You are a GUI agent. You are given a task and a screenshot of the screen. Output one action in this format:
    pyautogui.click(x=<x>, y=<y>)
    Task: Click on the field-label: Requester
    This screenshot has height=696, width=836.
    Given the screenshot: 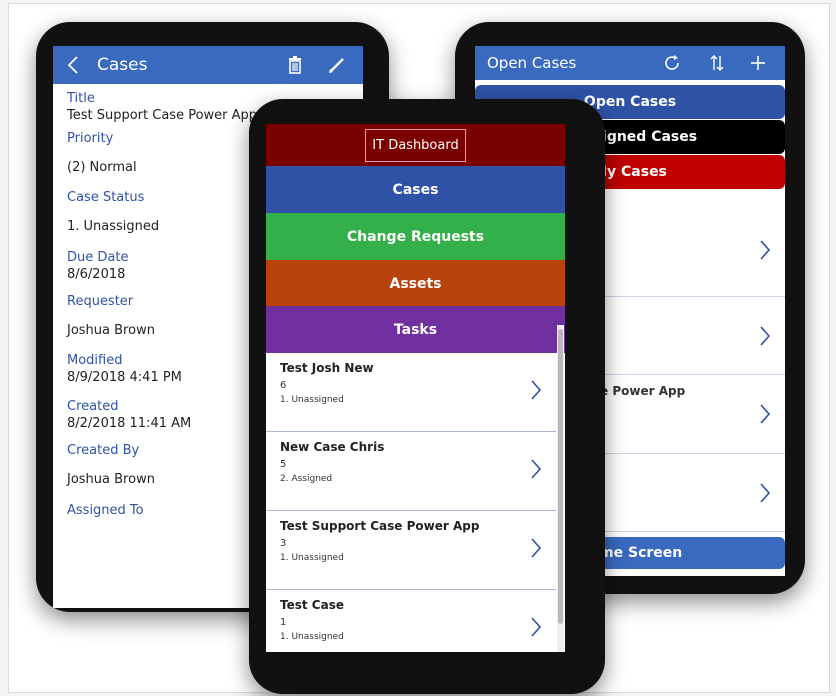 What is the action you would take?
    pyautogui.click(x=100, y=301)
    